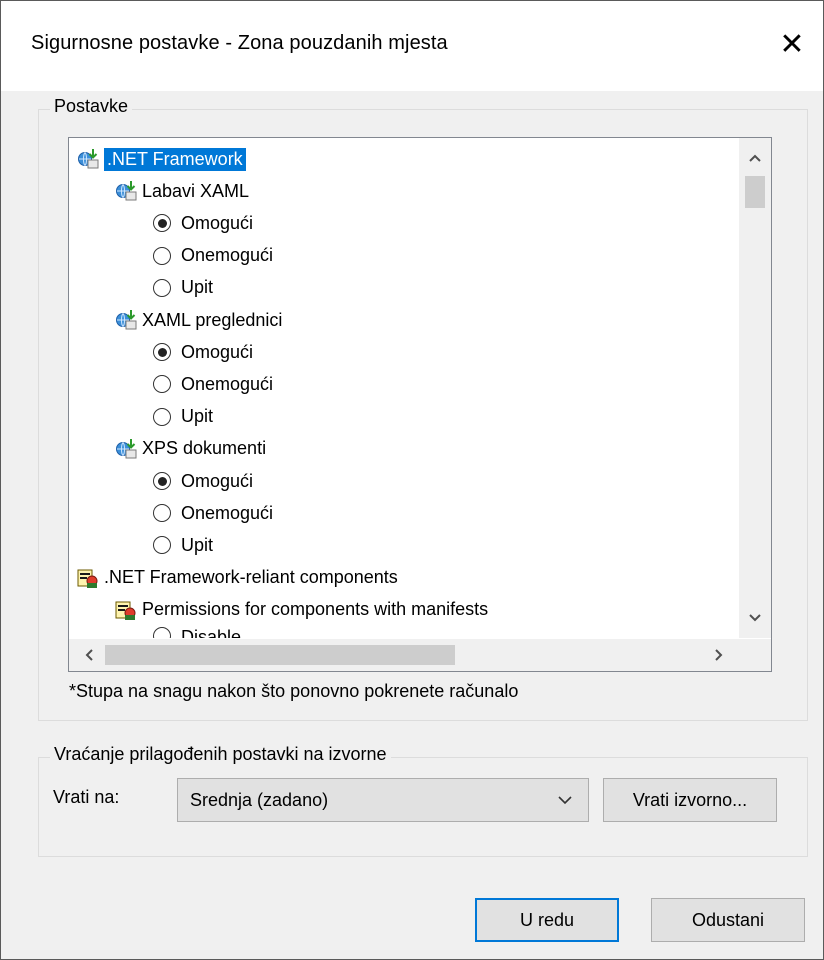 Image resolution: width=824 pixels, height=960 pixels. I want to click on security-level-select: Srednja (zadano), so click(383, 800).